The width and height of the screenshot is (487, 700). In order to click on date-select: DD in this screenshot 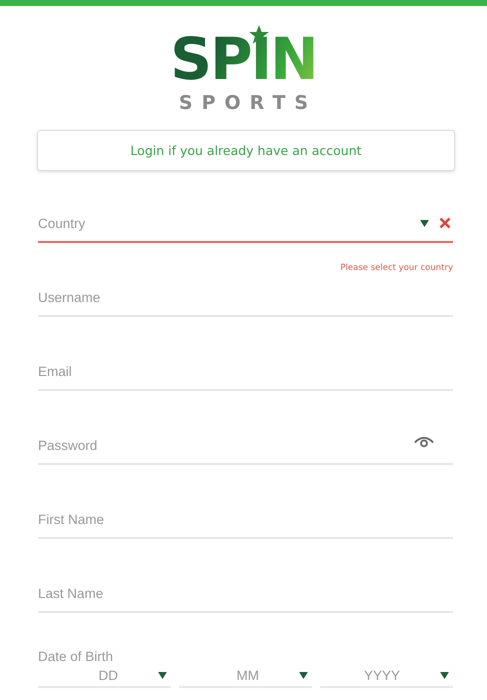, I will do `click(104, 676)`.